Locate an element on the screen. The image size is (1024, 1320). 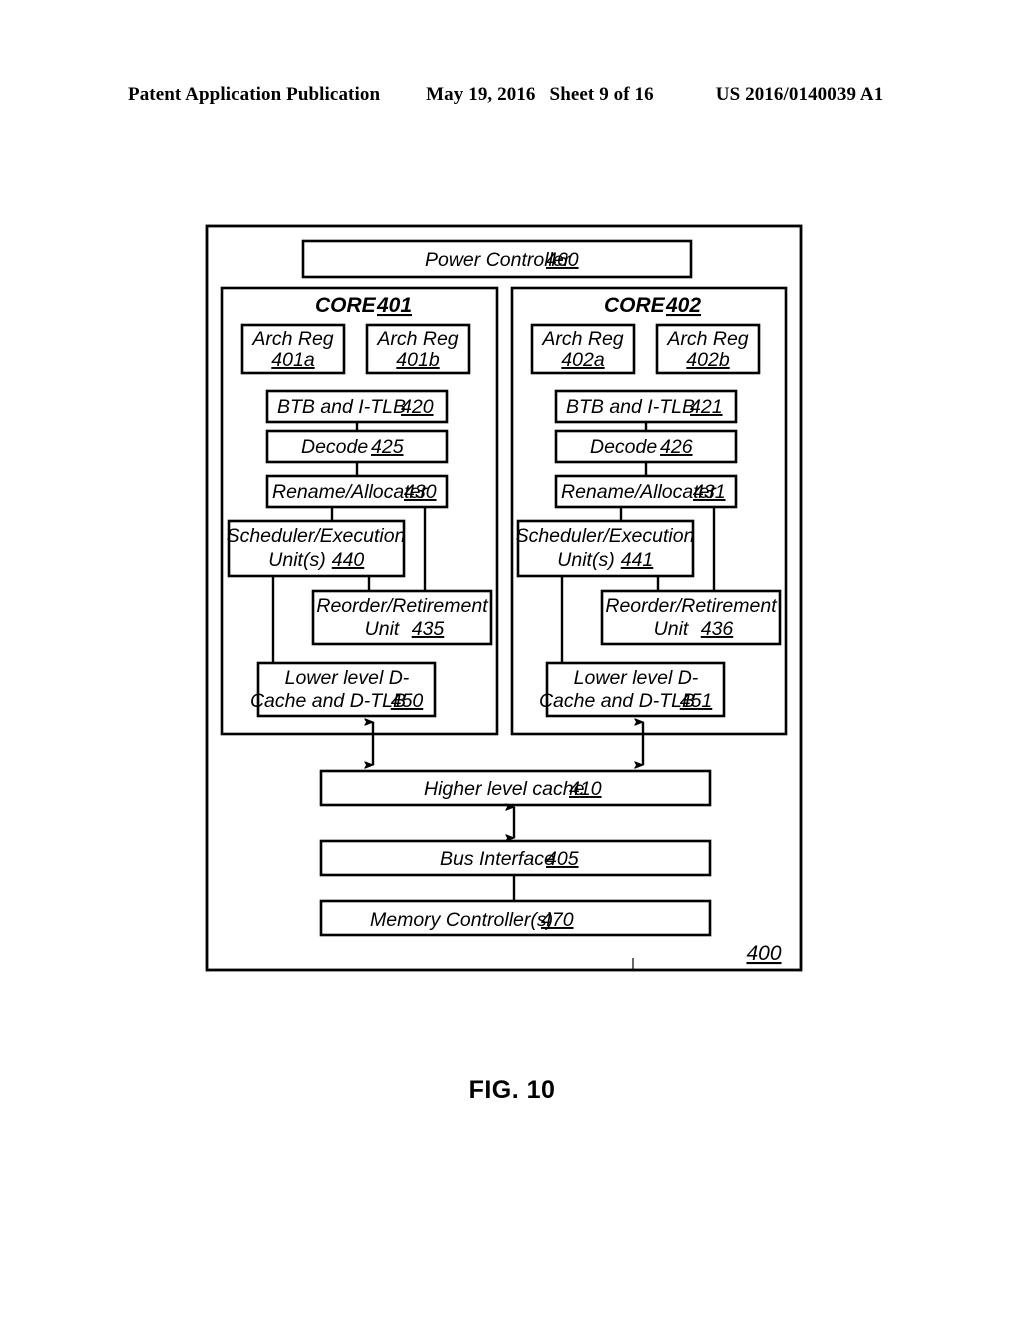
decode-425-label: Decode is located at coordinates (334, 447).